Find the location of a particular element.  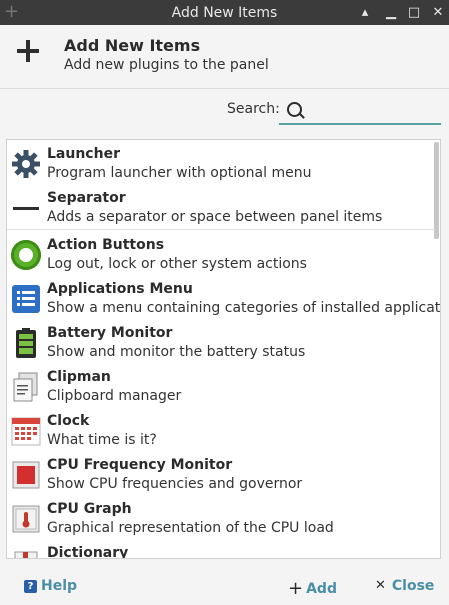

page-title: Add New Items is located at coordinates (132, 45).